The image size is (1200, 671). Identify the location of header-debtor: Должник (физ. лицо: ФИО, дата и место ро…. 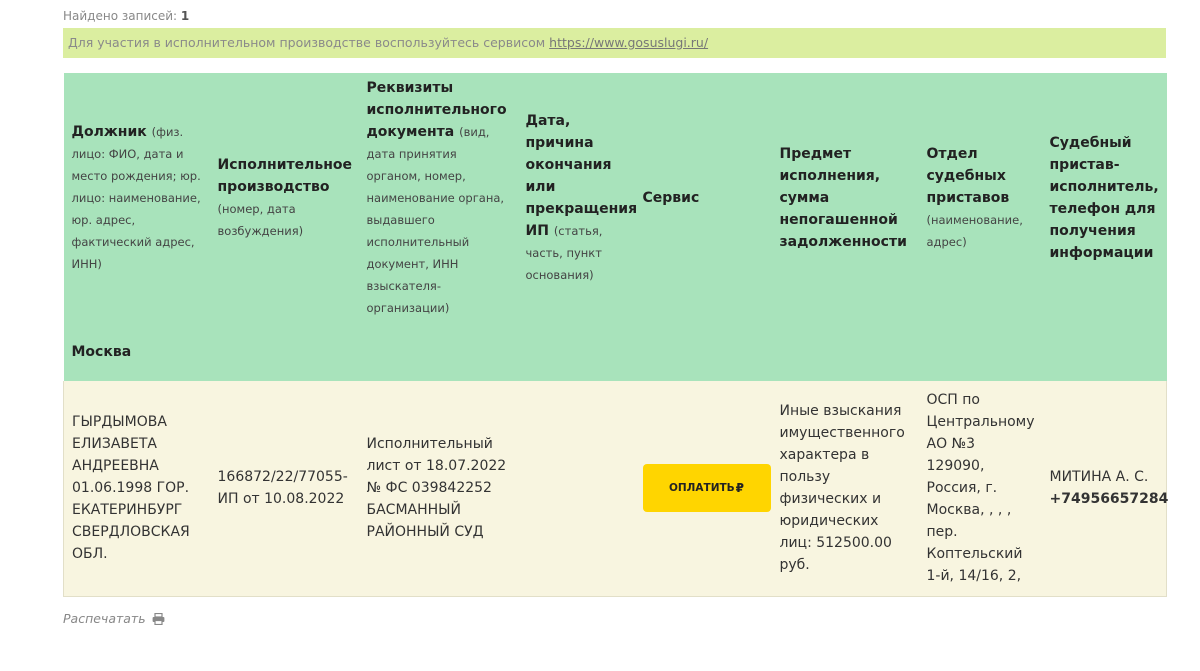
(136, 198).